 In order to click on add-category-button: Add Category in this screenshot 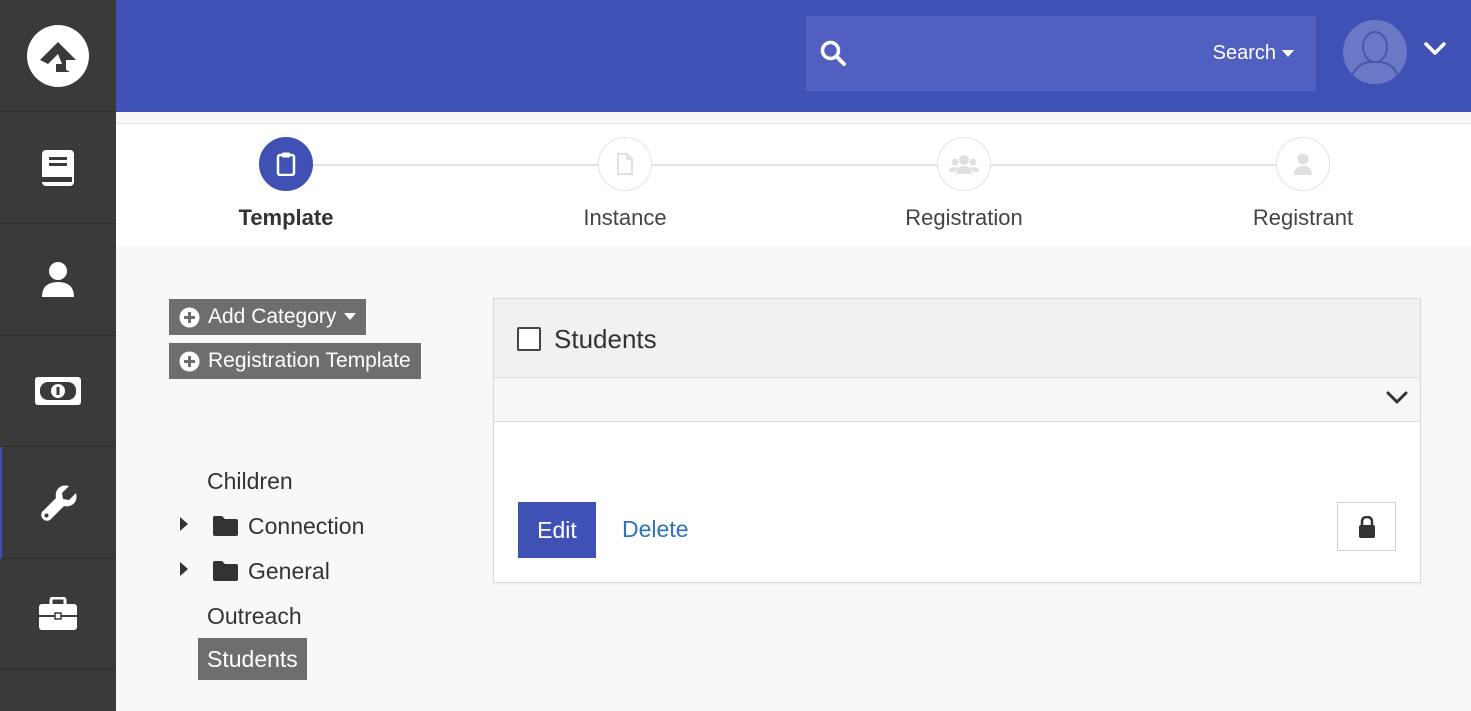, I will do `click(268, 317)`.